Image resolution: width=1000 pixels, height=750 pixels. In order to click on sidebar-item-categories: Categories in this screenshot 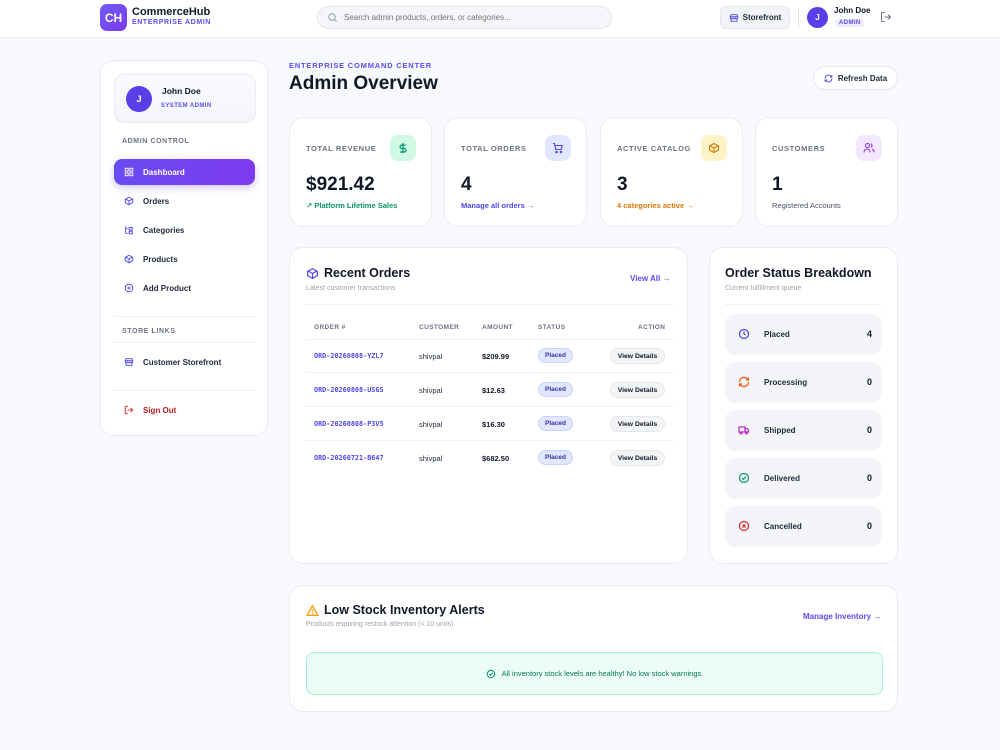, I will do `click(184, 230)`.